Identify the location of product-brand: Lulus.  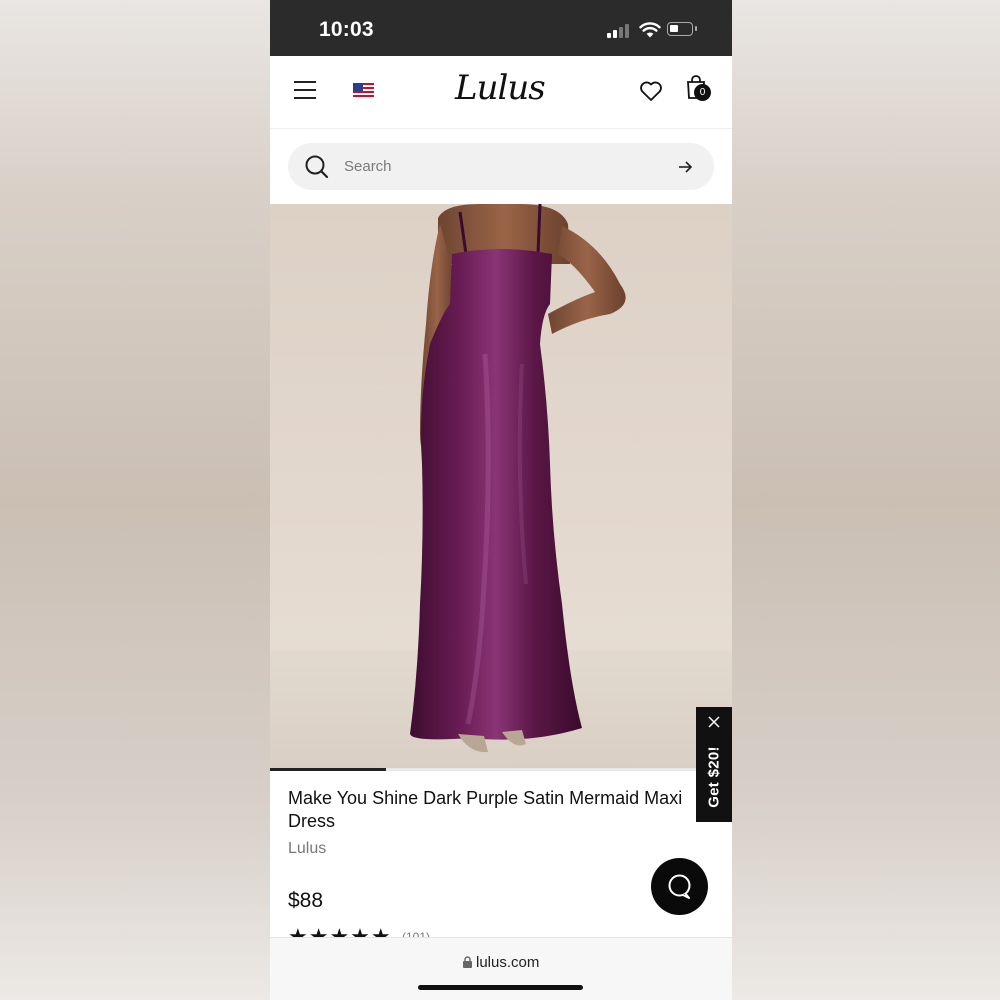
(307, 849).